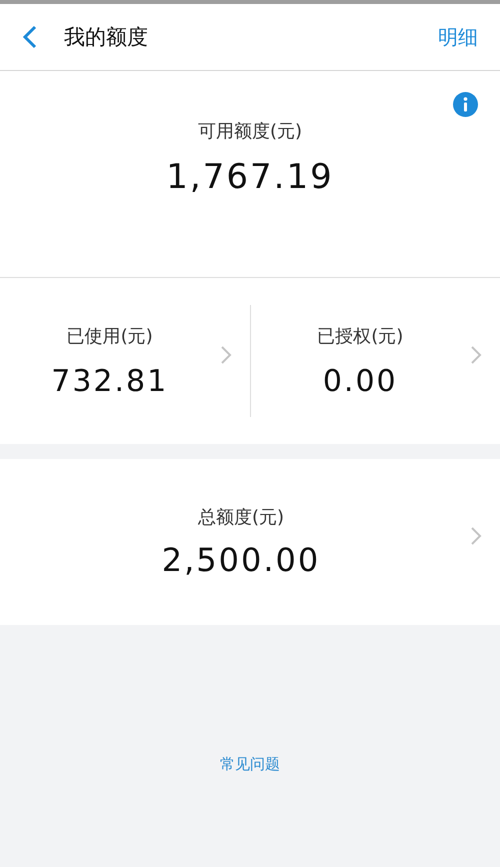 The image size is (500, 867). Describe the element at coordinates (360, 336) in the screenshot. I see `amount-label: 已授权(元)` at that location.